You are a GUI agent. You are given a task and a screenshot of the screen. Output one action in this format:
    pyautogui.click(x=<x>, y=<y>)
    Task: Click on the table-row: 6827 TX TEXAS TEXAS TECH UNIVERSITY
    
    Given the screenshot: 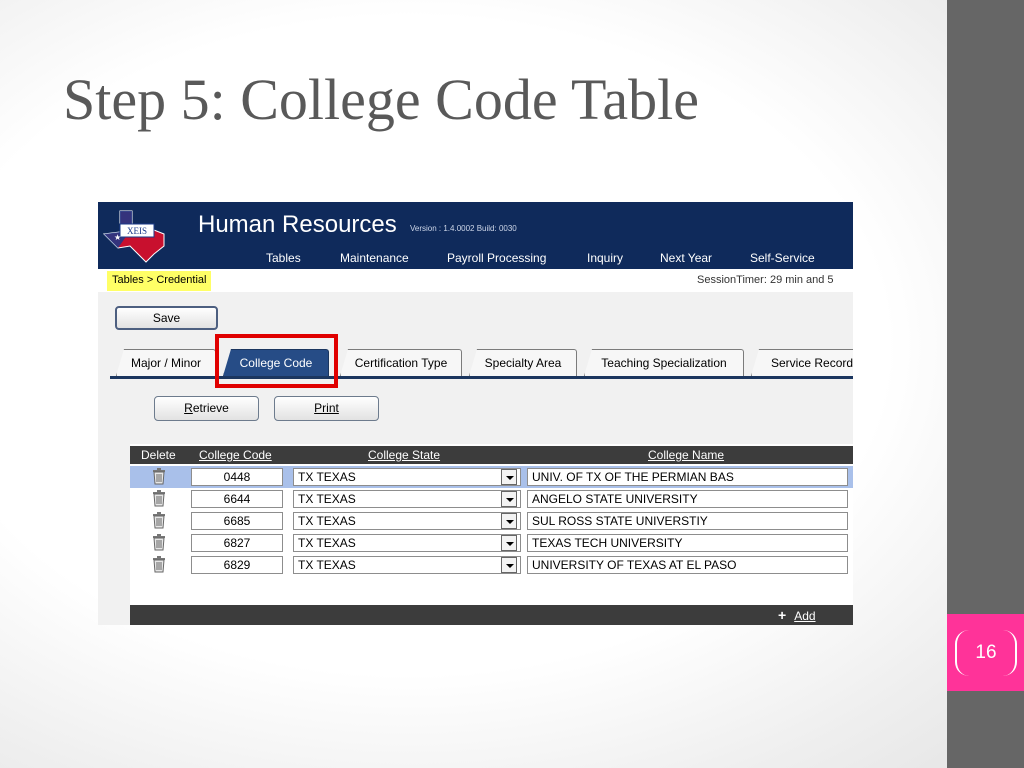 What is the action you would take?
    pyautogui.click(x=491, y=543)
    